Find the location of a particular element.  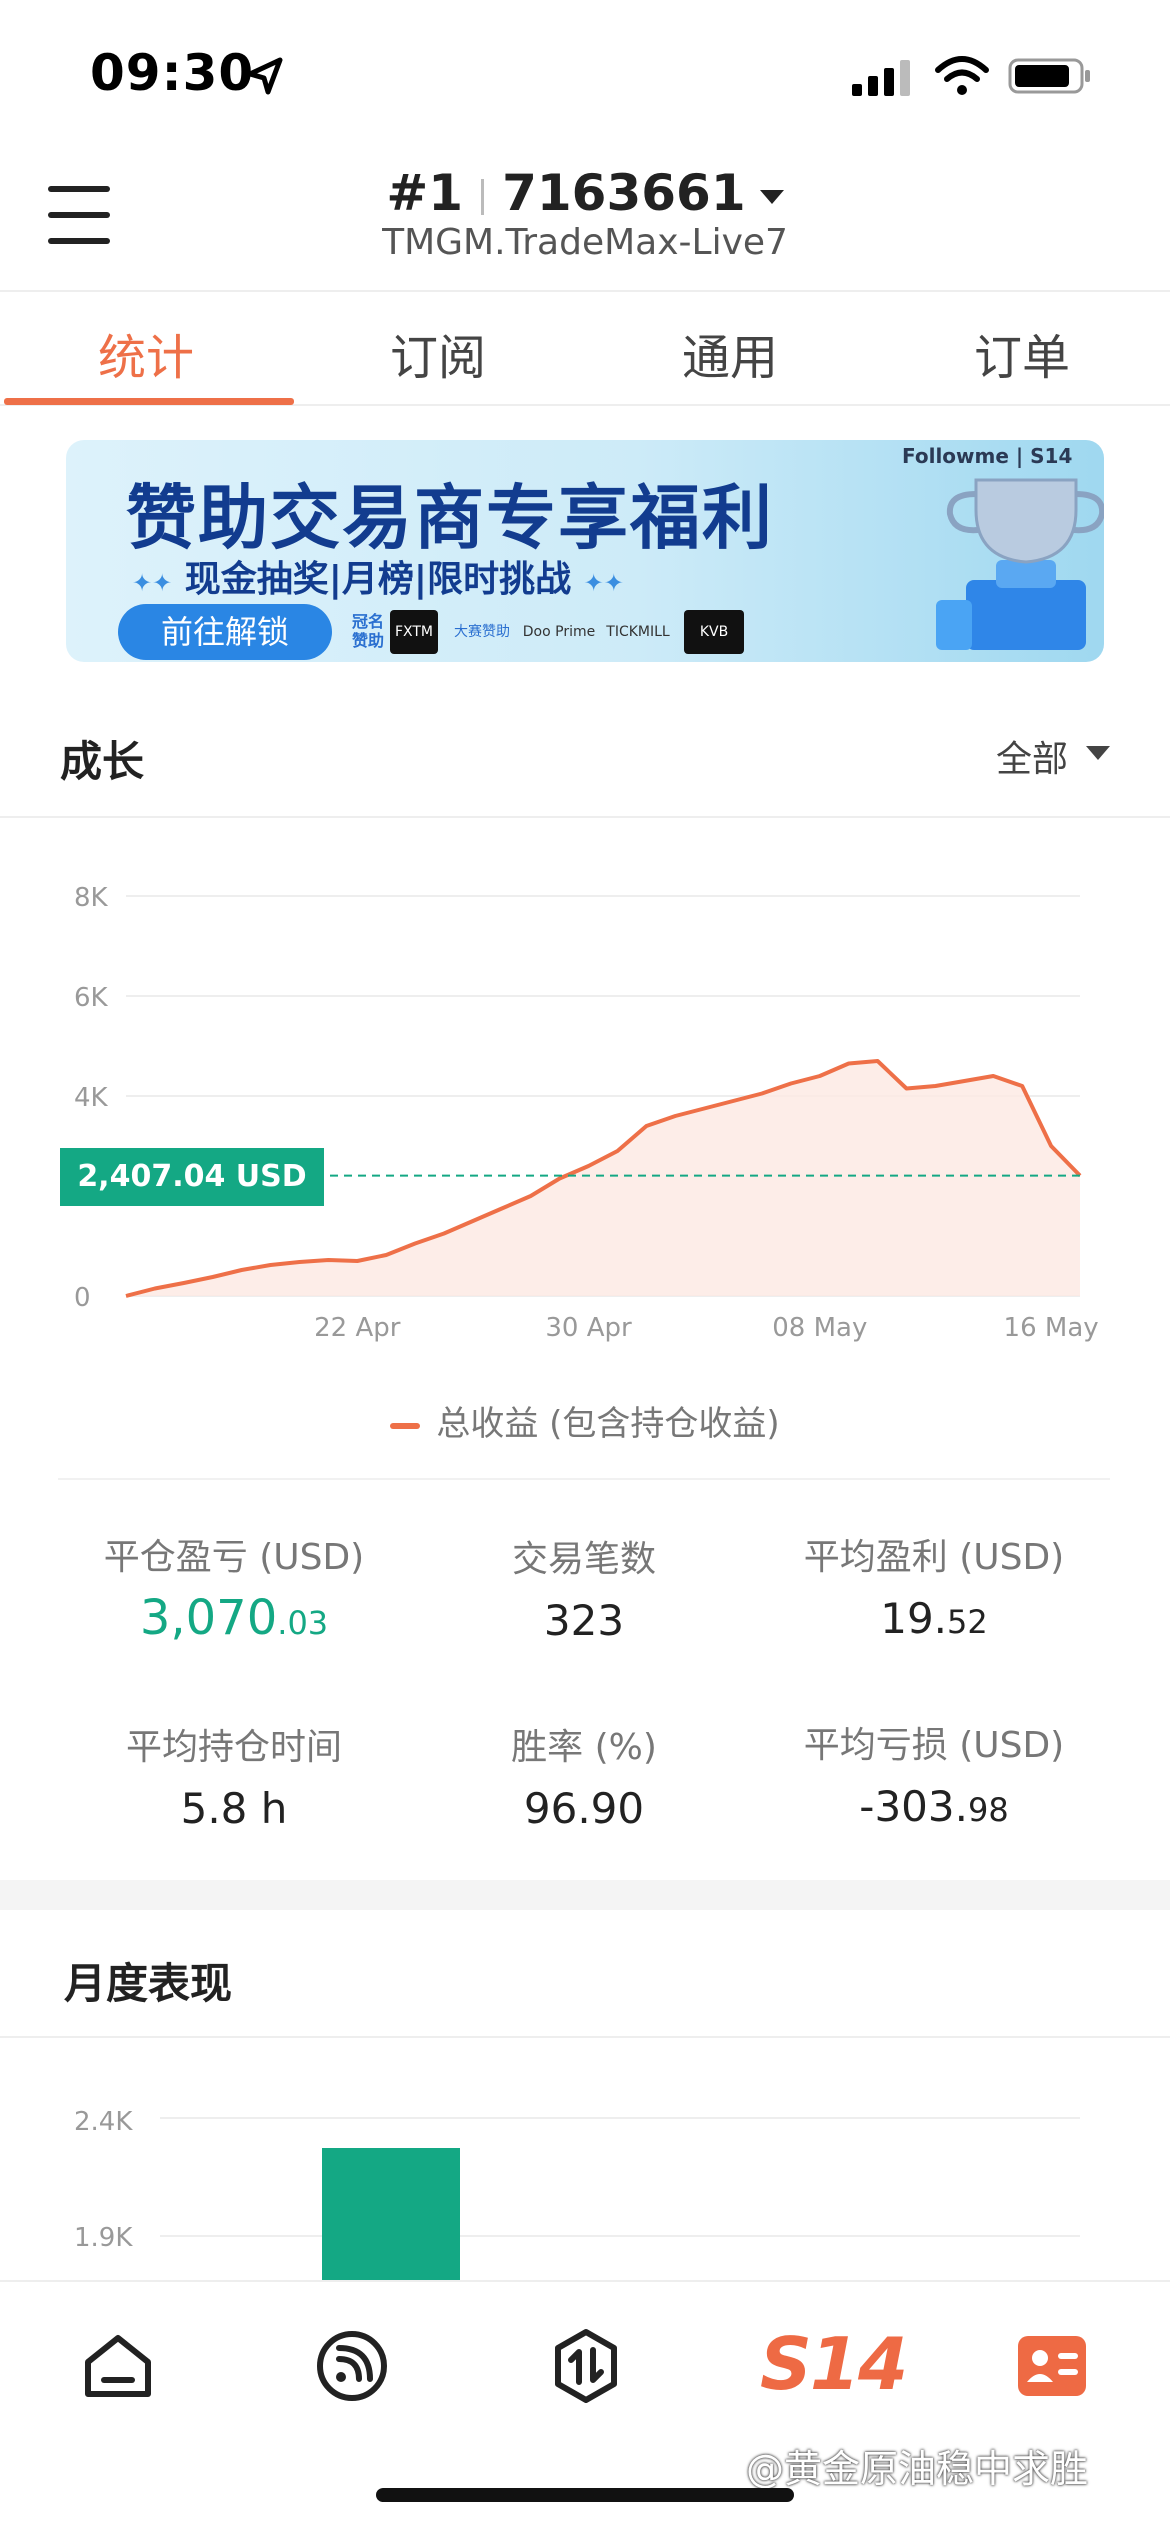

location-arrow-icon is located at coordinates (265, 76).